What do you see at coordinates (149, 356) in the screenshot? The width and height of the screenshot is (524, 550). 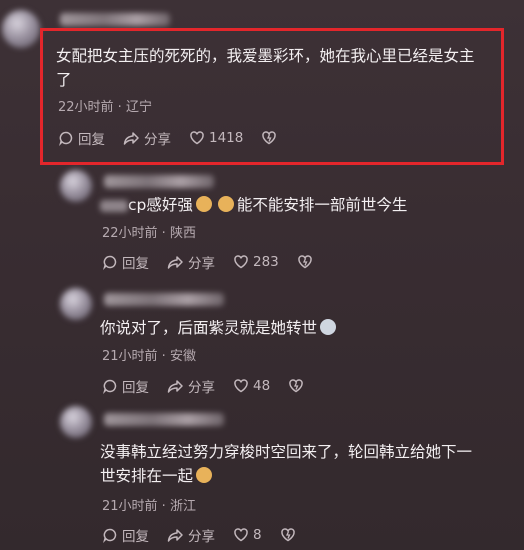 I see `comment-meta: 21小时前 · 安徽` at bounding box center [149, 356].